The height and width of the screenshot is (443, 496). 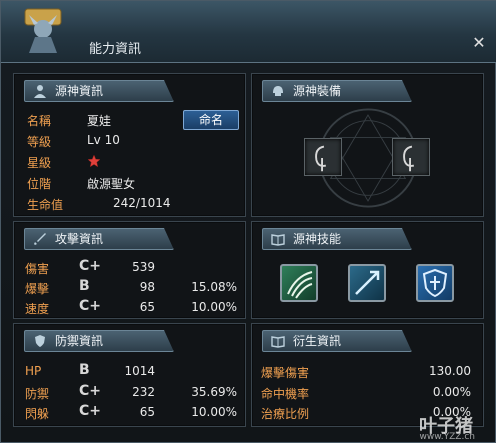 I want to click on hp-stat-value: 1014, so click(x=139, y=371).